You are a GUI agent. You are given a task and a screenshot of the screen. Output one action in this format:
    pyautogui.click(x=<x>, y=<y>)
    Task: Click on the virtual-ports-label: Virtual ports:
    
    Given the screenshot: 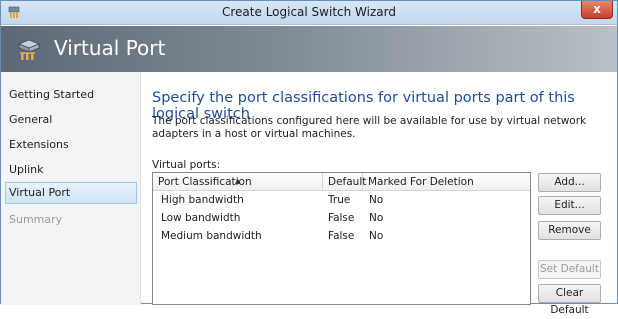 What is the action you would take?
    pyautogui.click(x=186, y=165)
    